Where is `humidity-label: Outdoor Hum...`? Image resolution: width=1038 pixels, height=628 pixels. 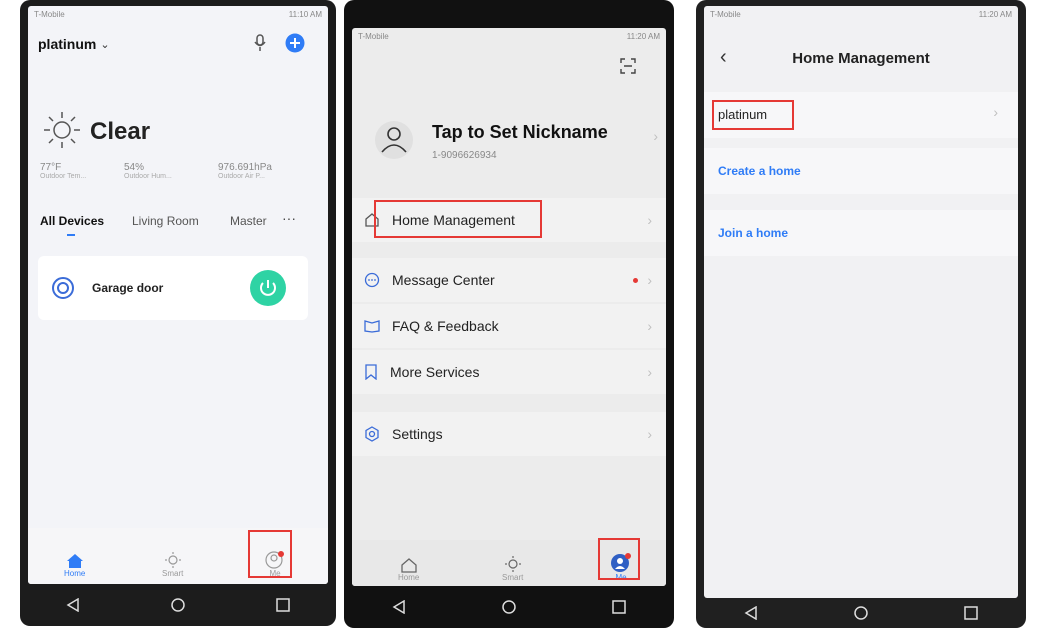 humidity-label: Outdoor Hum... is located at coordinates (148, 176).